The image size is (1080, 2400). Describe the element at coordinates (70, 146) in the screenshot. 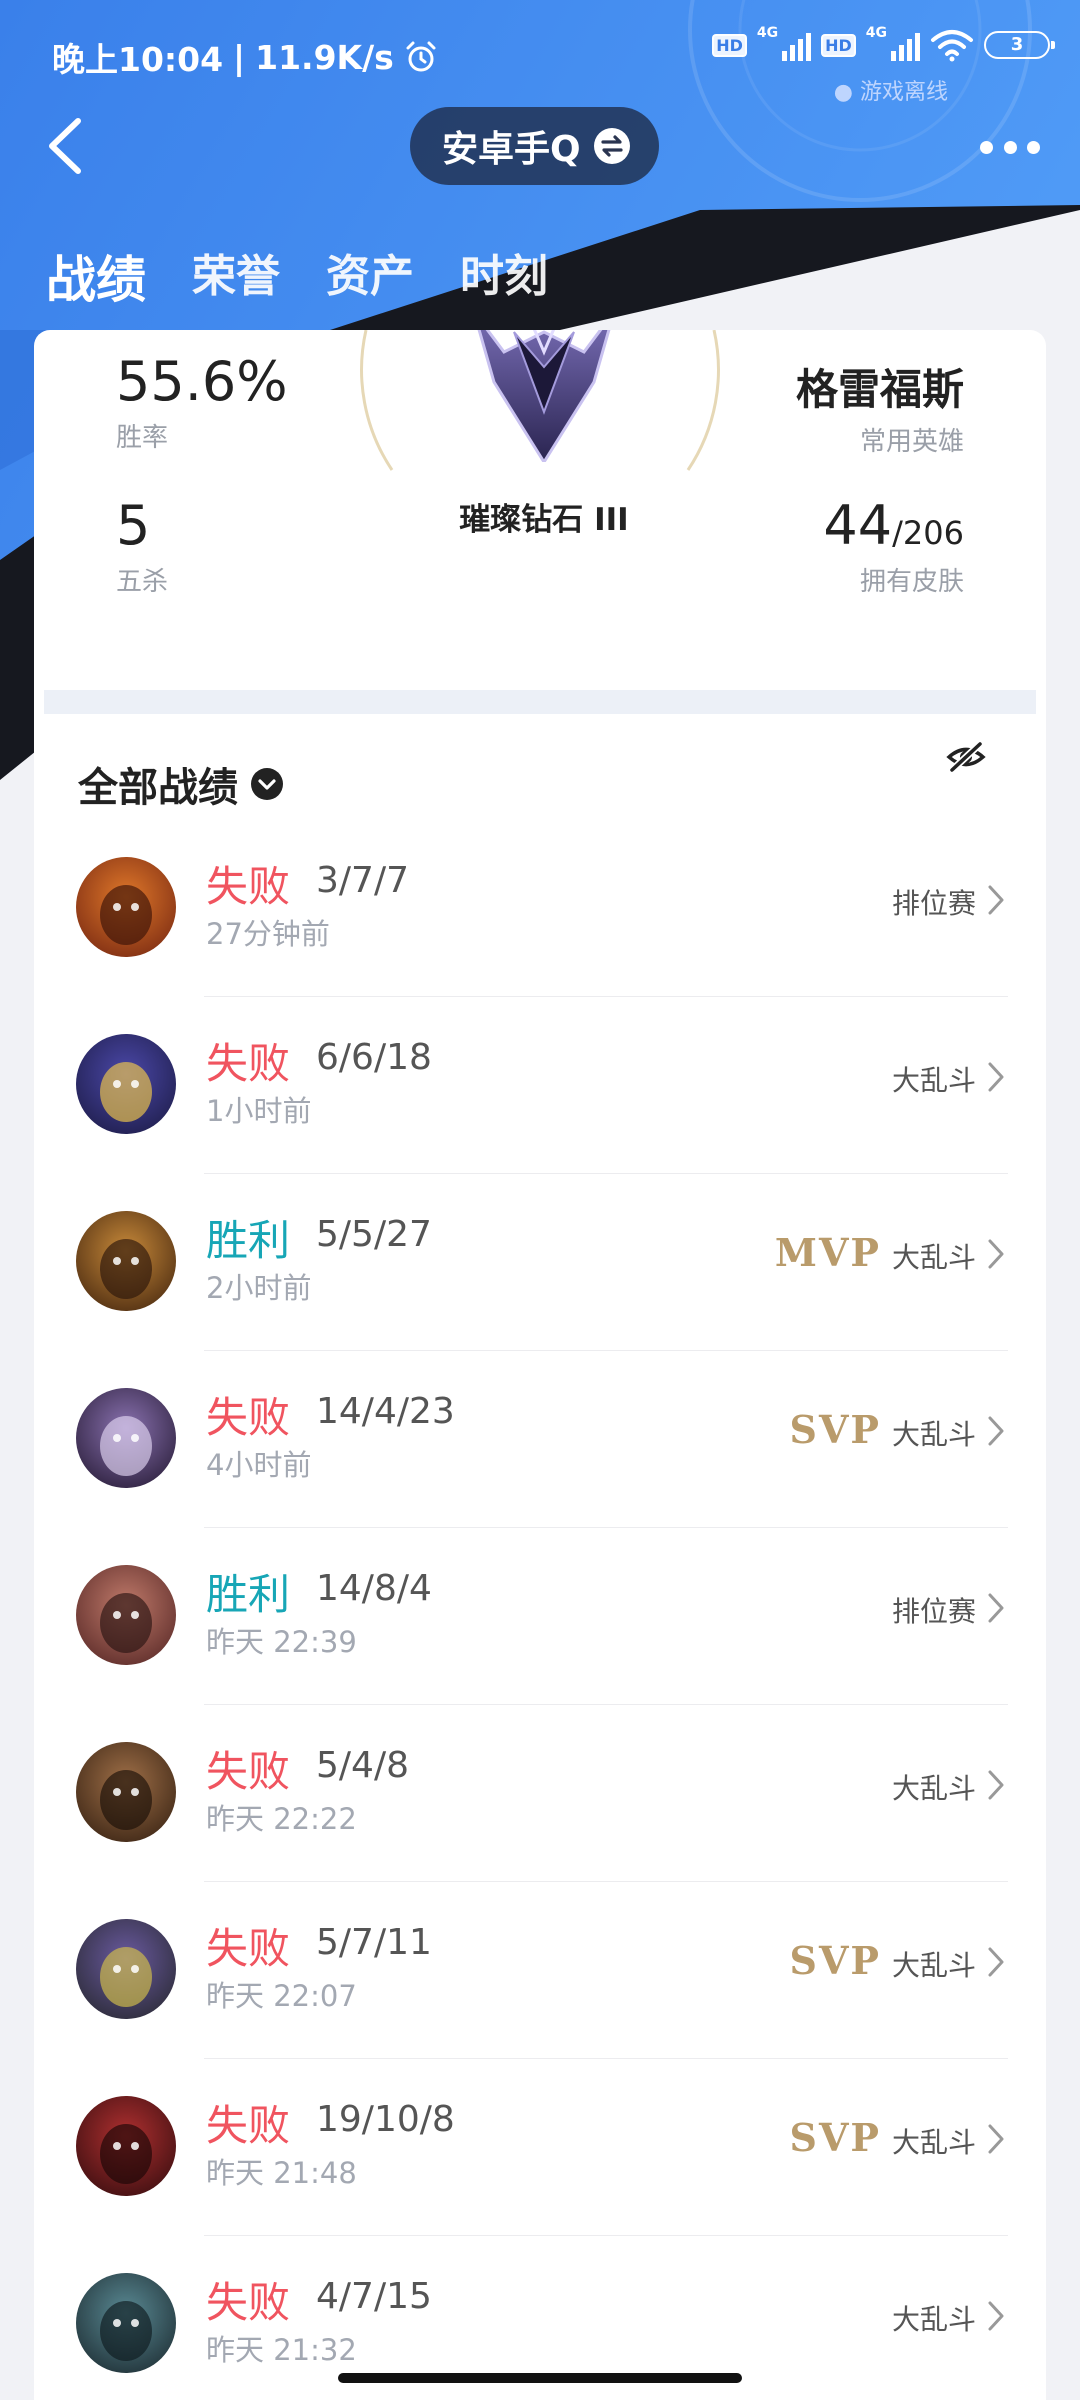

I see `chevron-left-icon` at that location.